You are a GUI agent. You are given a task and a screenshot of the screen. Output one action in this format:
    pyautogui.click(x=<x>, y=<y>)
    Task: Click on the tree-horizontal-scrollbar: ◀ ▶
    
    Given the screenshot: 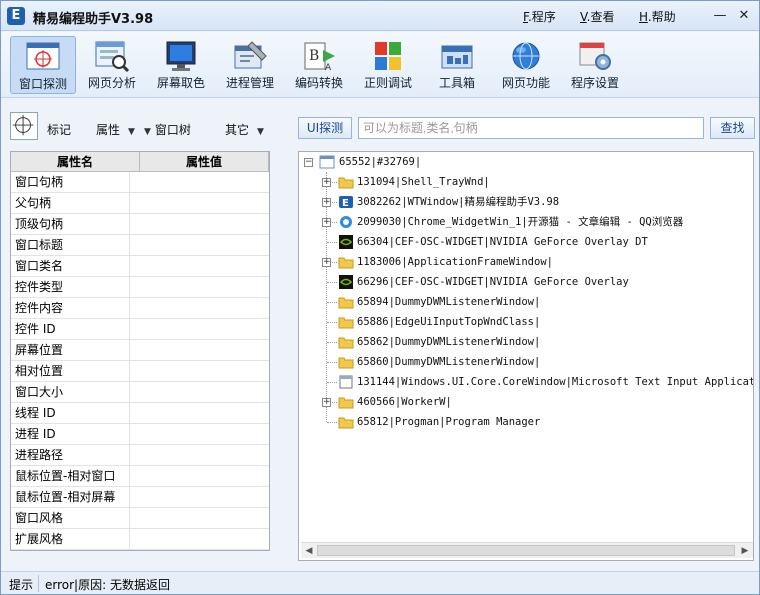 What is the action you would take?
    pyautogui.click(x=527, y=550)
    